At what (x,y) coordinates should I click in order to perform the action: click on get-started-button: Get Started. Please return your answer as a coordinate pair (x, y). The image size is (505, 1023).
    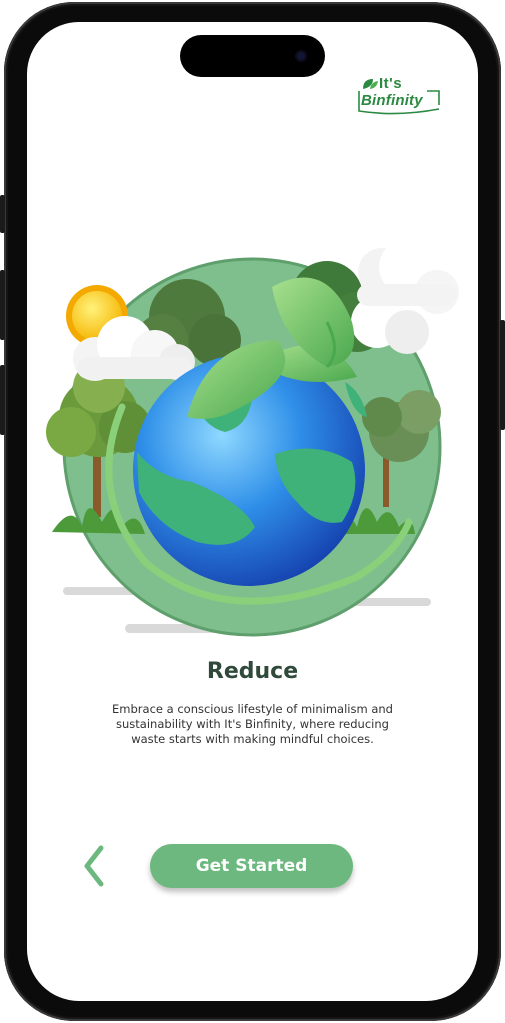
    Looking at the image, I should click on (251, 866).